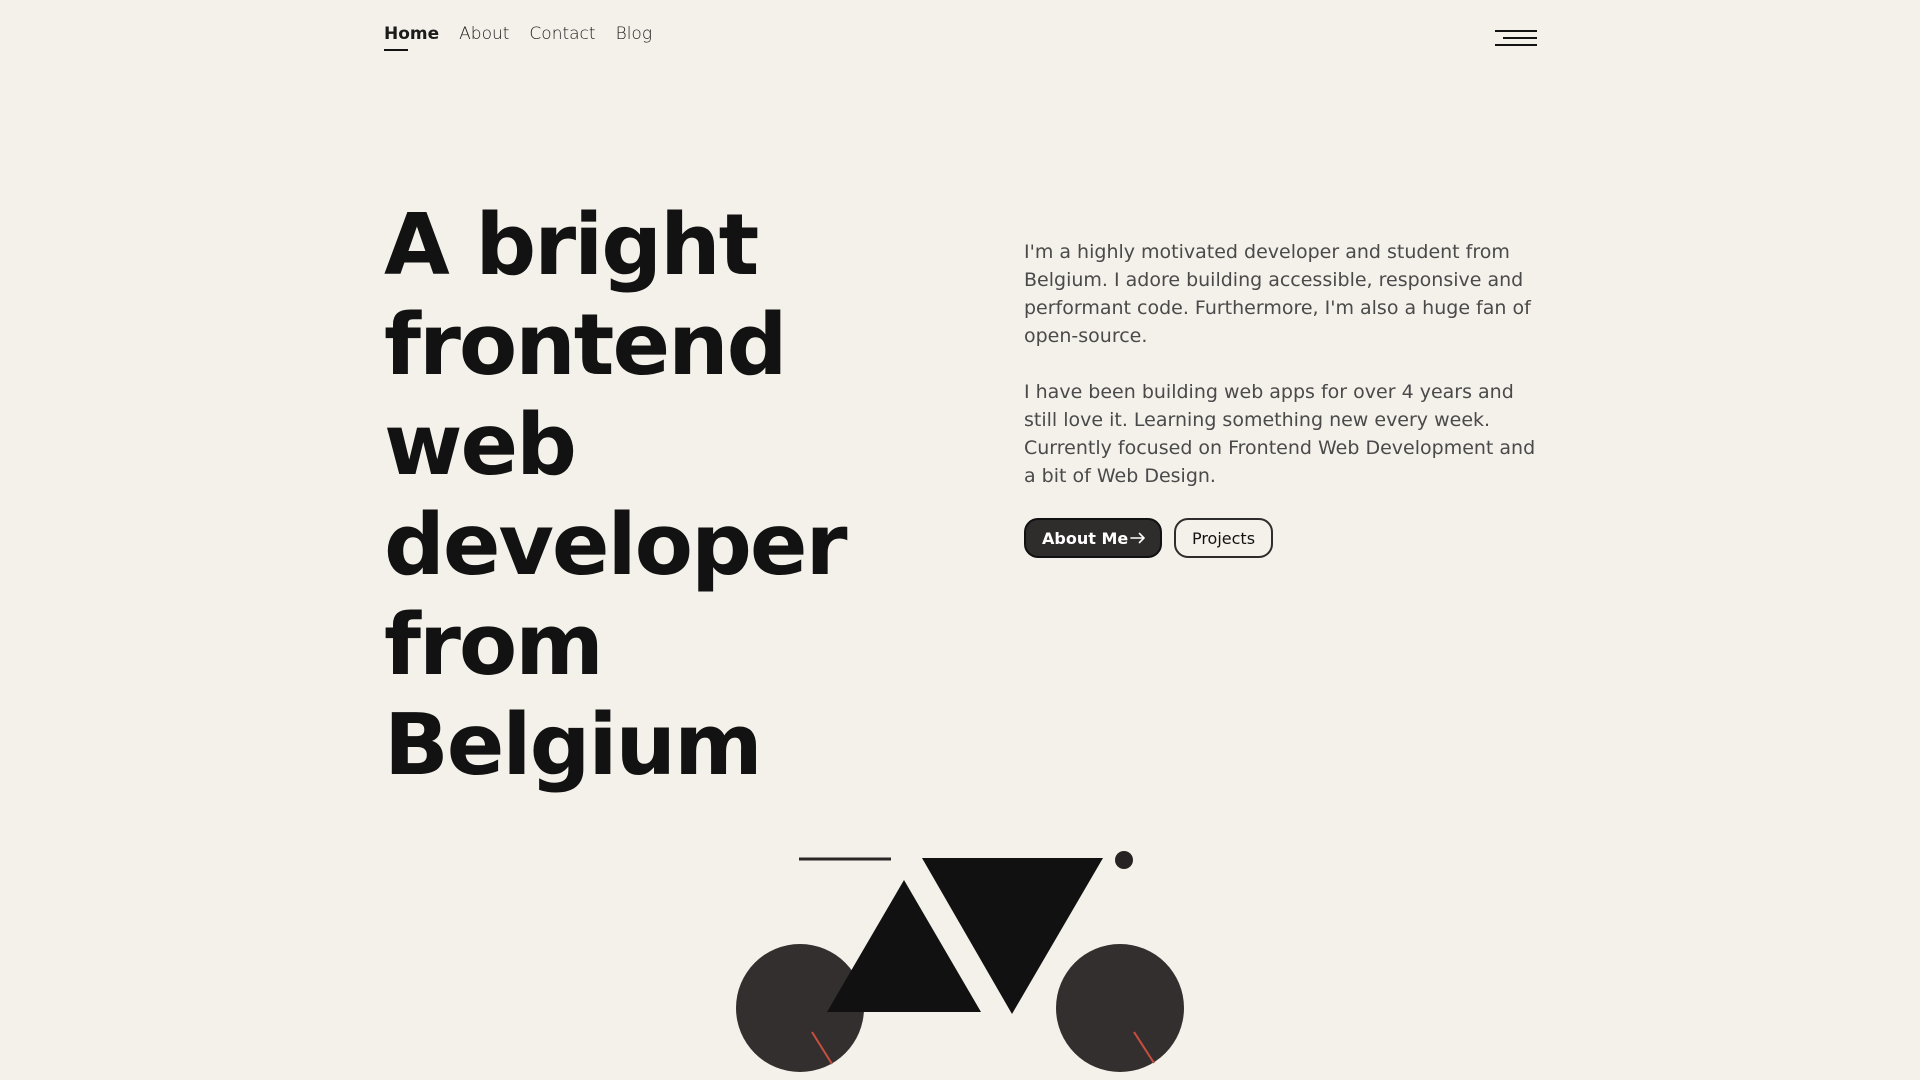 This screenshot has width=1920, height=1080. I want to click on bicycle-front-wheel, so click(1120, 1008).